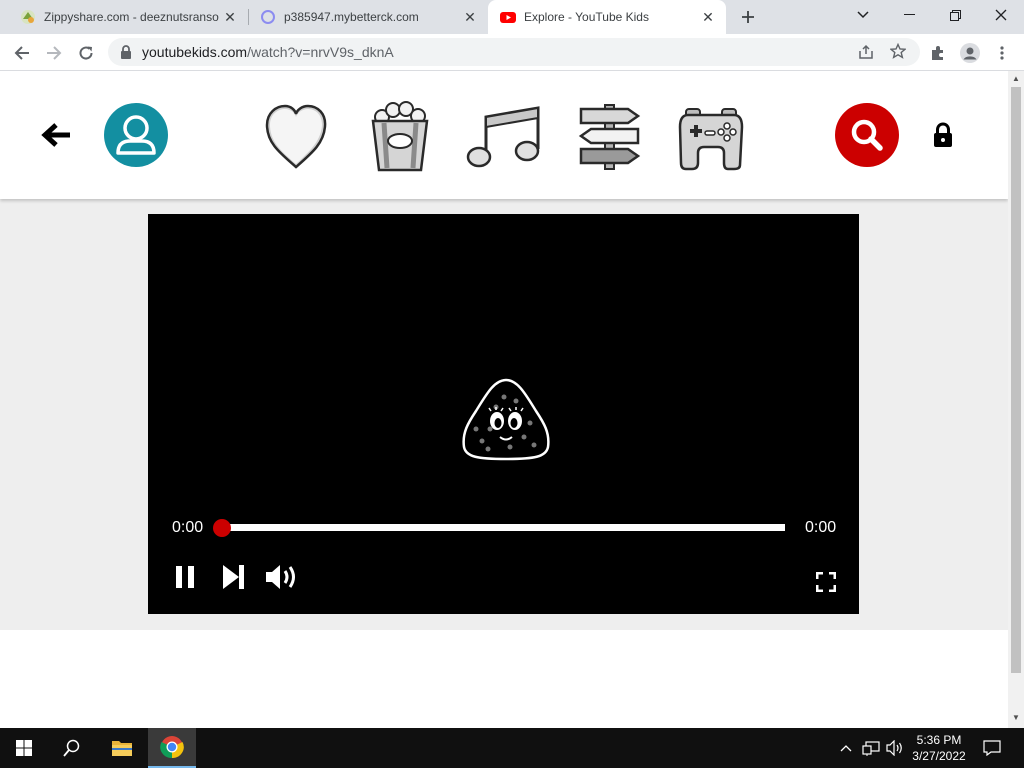 This screenshot has width=1024, height=768. I want to click on loading-globe-favicon, so click(268, 17).